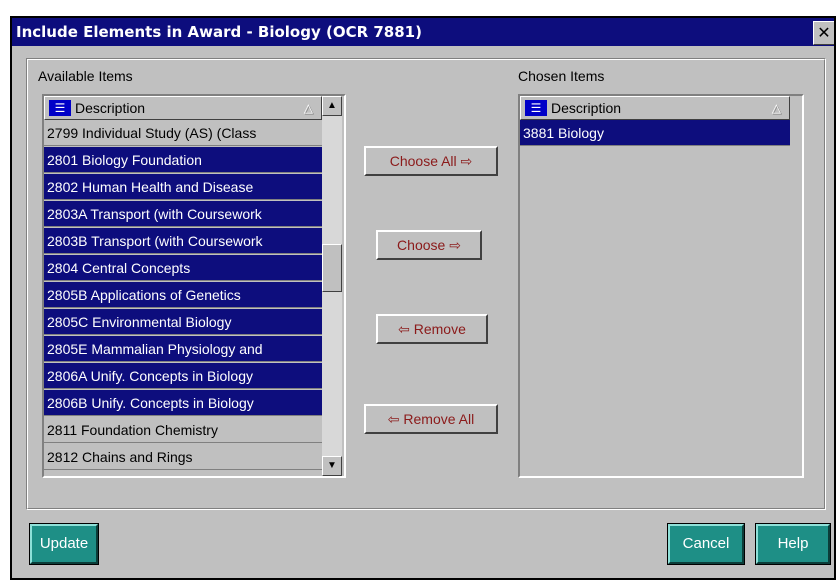 The height and width of the screenshot is (580, 836). What do you see at coordinates (655, 133) in the screenshot?
I see `list-item: 3881 Biology` at bounding box center [655, 133].